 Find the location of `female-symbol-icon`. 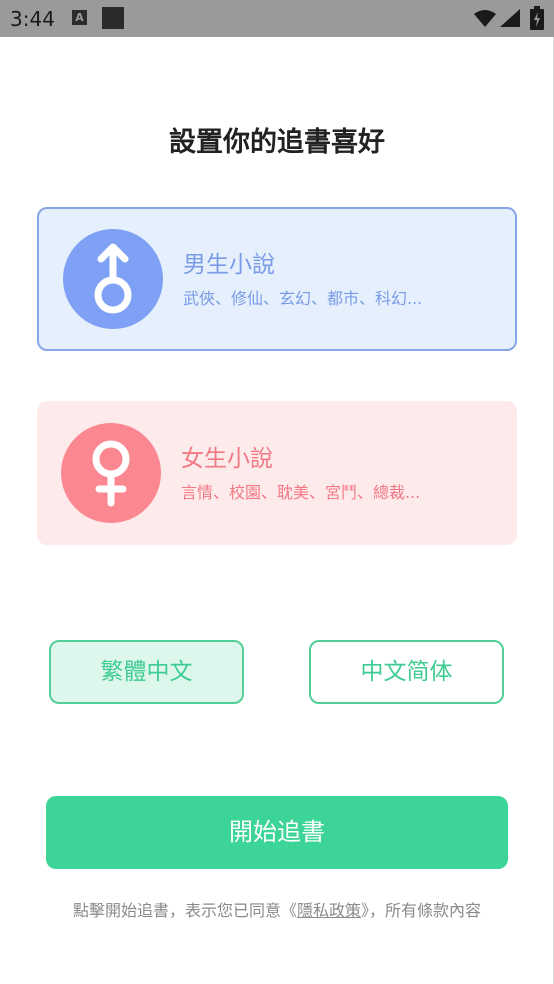

female-symbol-icon is located at coordinates (111, 473).